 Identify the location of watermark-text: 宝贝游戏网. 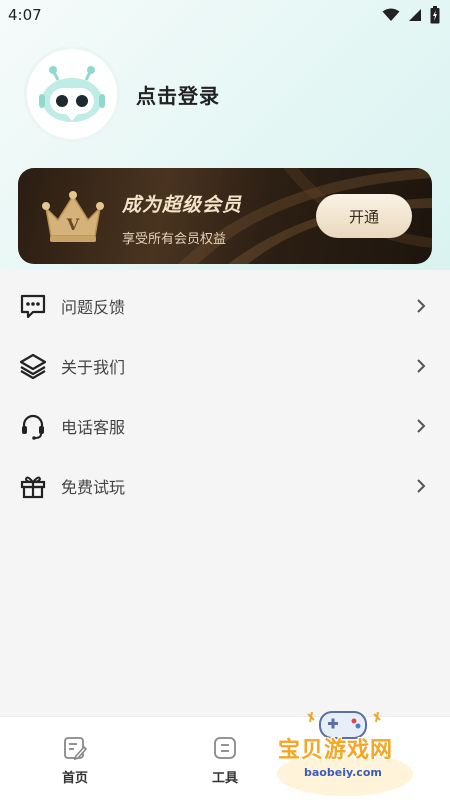
(336, 750).